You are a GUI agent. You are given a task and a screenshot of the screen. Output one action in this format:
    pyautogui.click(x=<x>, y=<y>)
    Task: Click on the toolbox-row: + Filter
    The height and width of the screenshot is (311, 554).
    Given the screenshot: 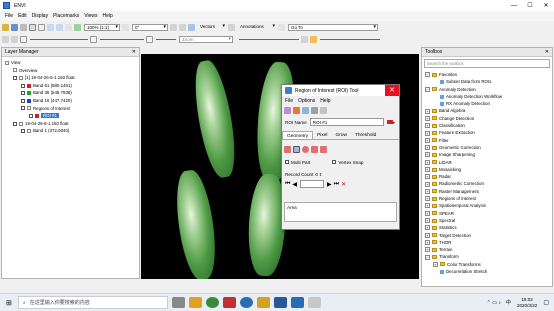 What is the action you would take?
    pyautogui.click(x=488, y=140)
    